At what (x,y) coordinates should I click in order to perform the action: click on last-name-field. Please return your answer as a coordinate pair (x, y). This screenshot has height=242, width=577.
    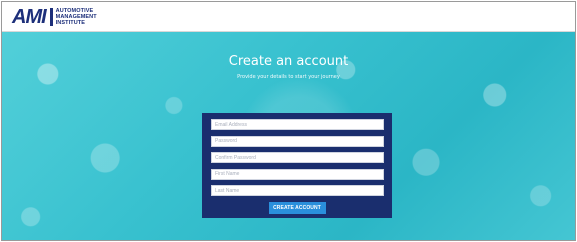
    Looking at the image, I should click on (297, 190).